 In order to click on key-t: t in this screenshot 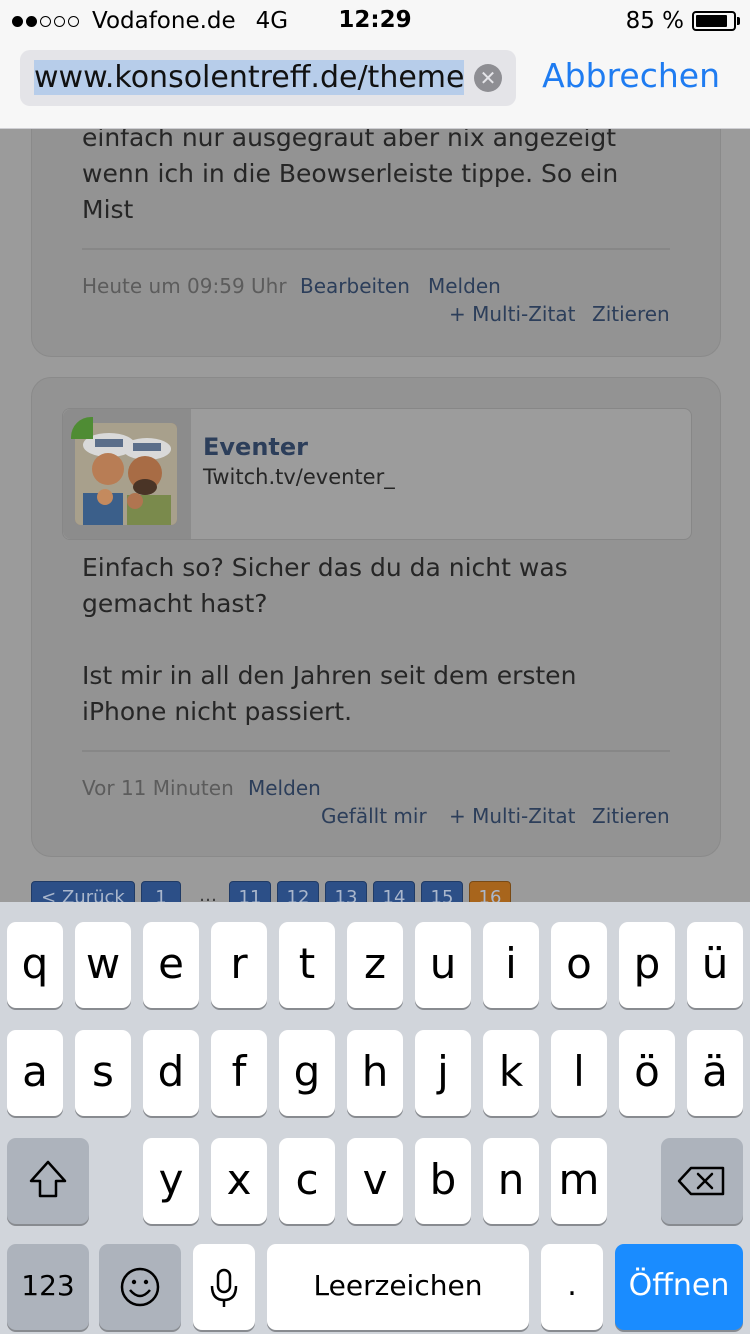, I will do `click(307, 965)`.